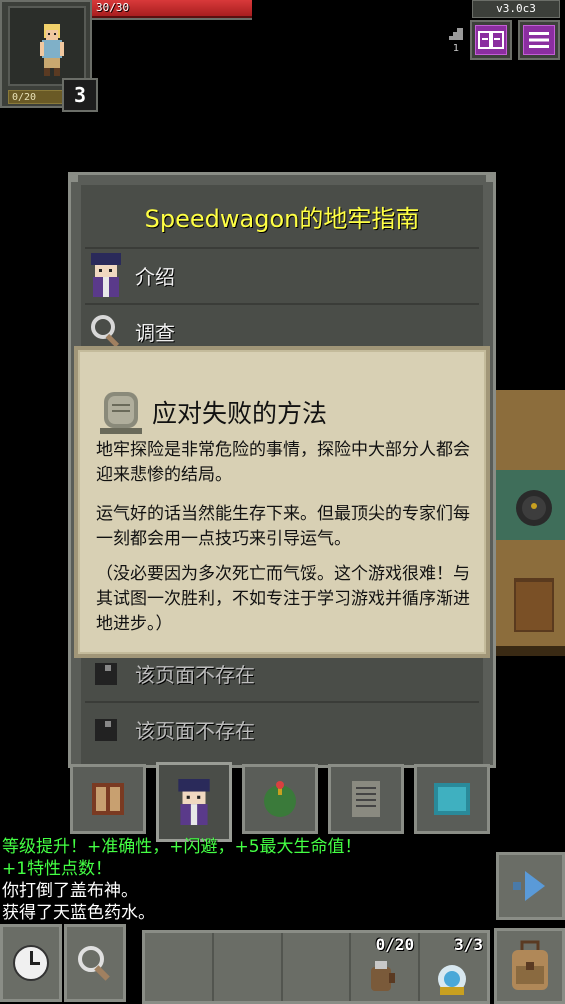 The height and width of the screenshot is (1004, 565). I want to click on log-line: 获得了天蓝色药水。, so click(78, 913).